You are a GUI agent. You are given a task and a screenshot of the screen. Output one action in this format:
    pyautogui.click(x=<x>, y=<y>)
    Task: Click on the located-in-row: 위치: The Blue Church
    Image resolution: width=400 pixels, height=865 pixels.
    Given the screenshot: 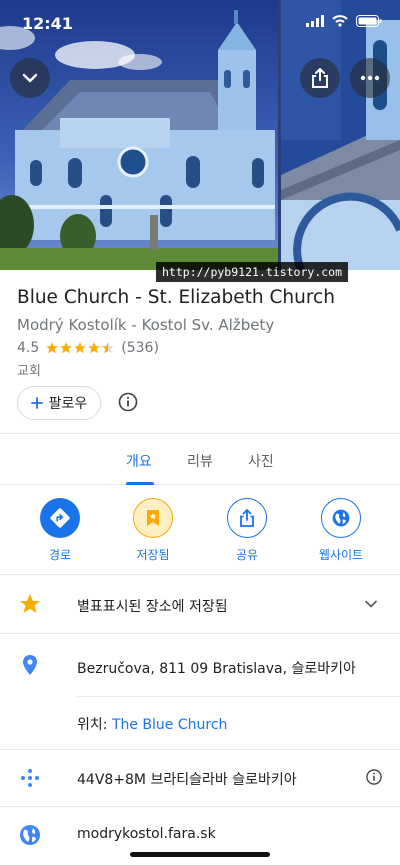 What is the action you would take?
    pyautogui.click(x=200, y=723)
    